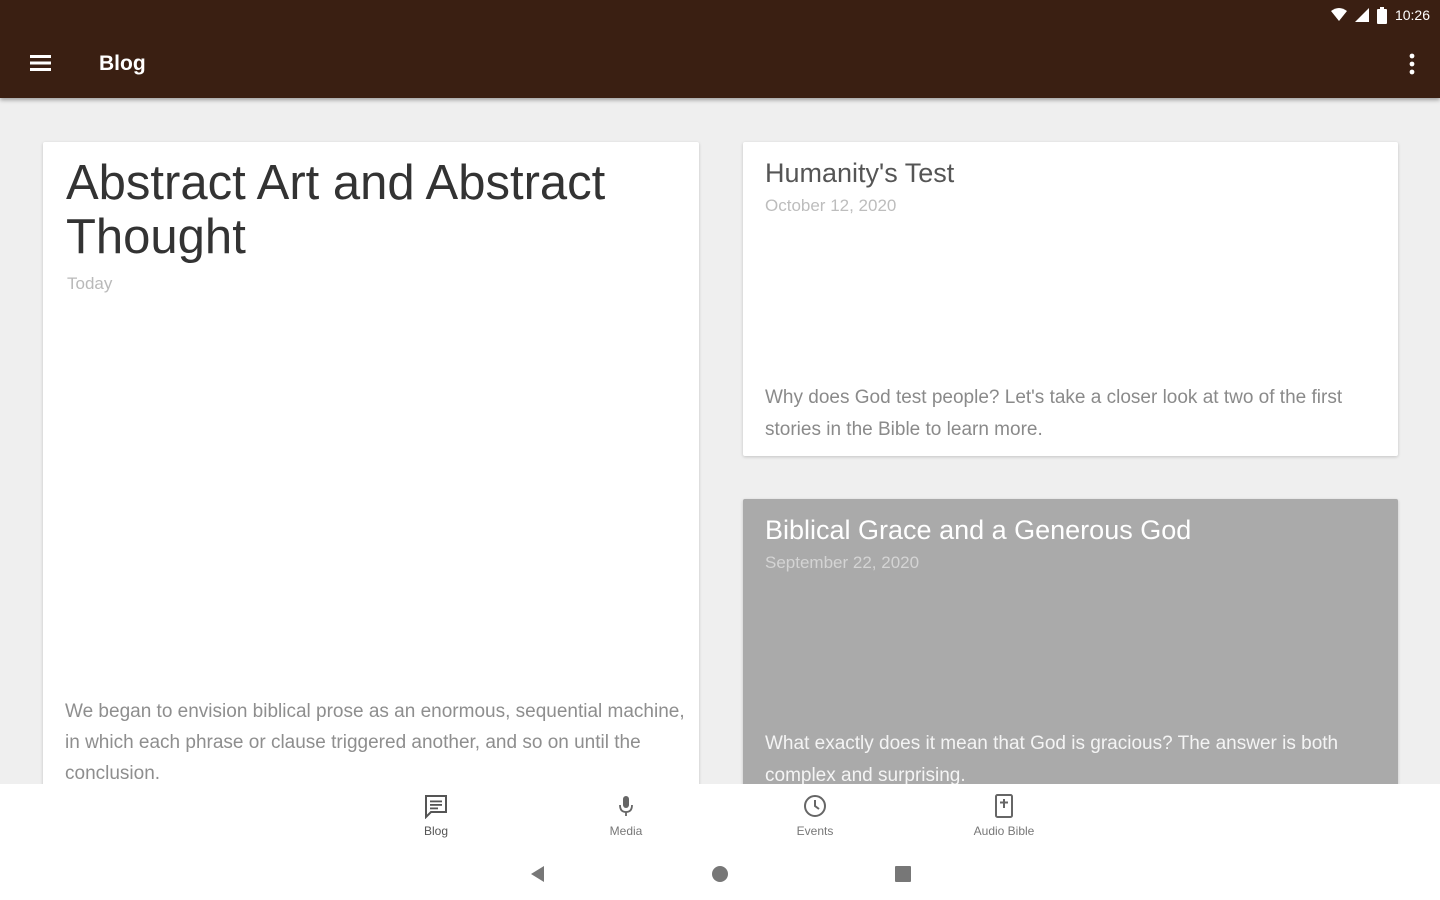  I want to click on app-bar: 10:26 Blog, so click(720, 49).